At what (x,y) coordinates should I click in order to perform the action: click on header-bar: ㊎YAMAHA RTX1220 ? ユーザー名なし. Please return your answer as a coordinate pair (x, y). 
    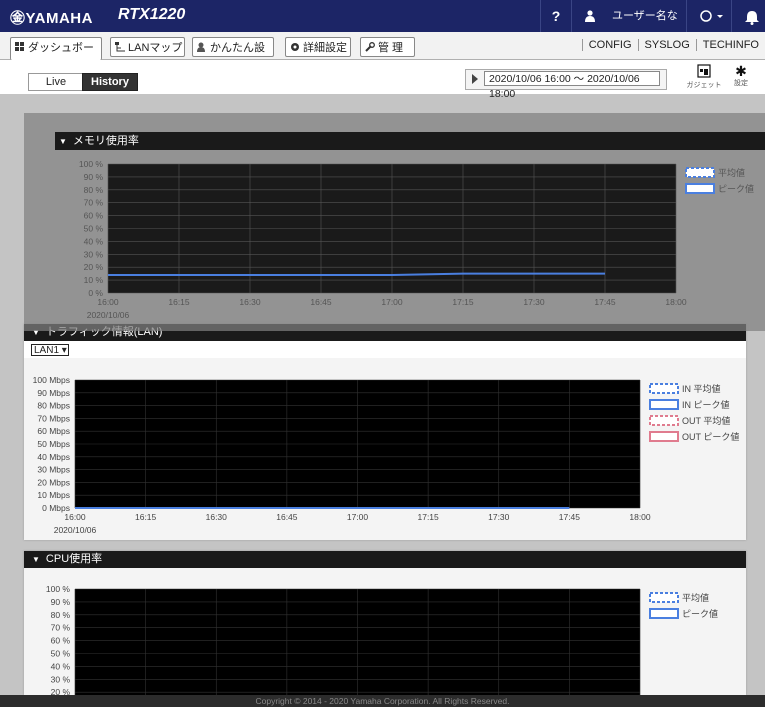
    Looking at the image, I should click on (382, 27).